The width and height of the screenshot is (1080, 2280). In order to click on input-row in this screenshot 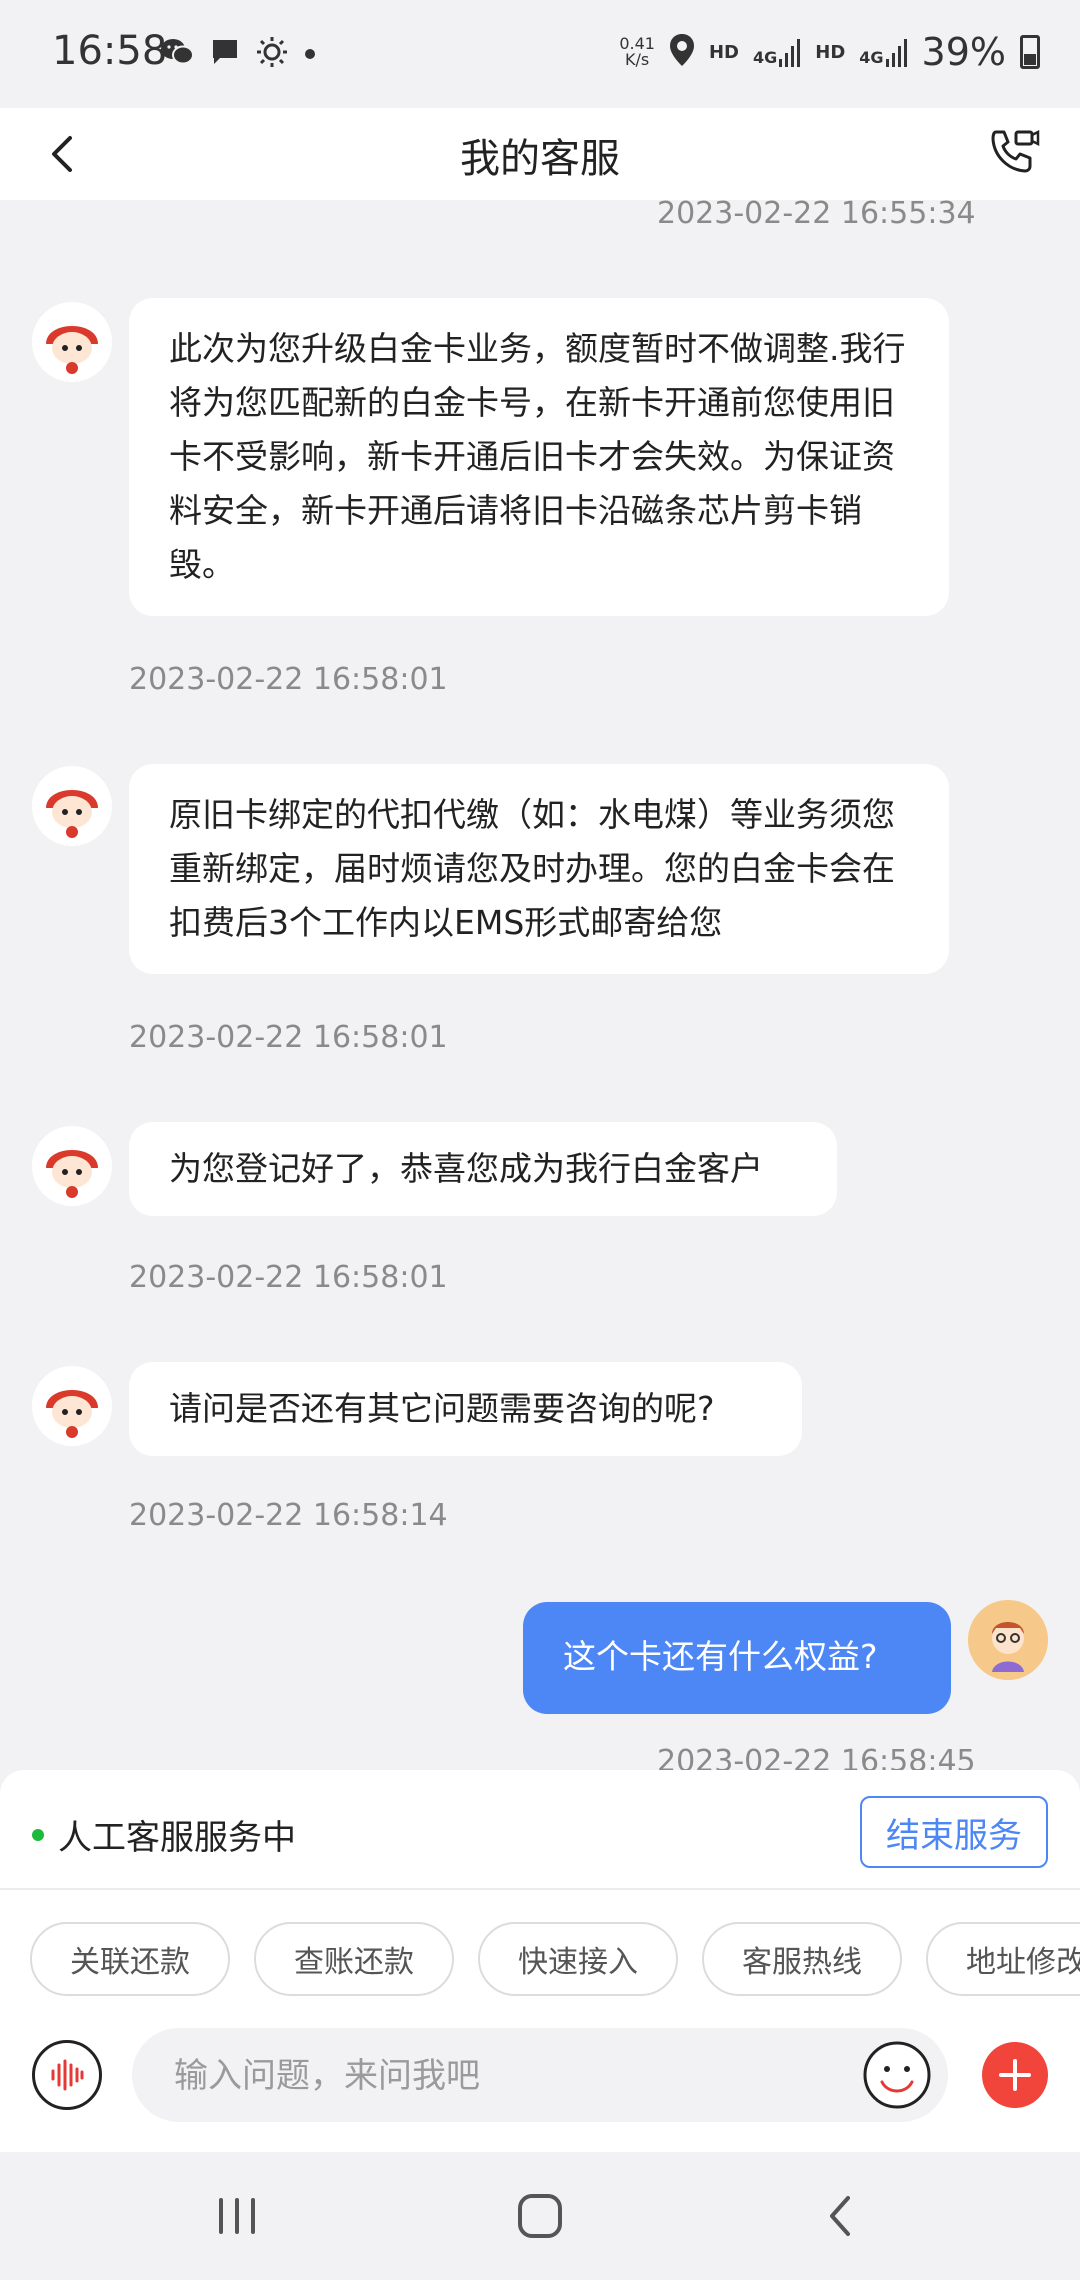, I will do `click(540, 2078)`.